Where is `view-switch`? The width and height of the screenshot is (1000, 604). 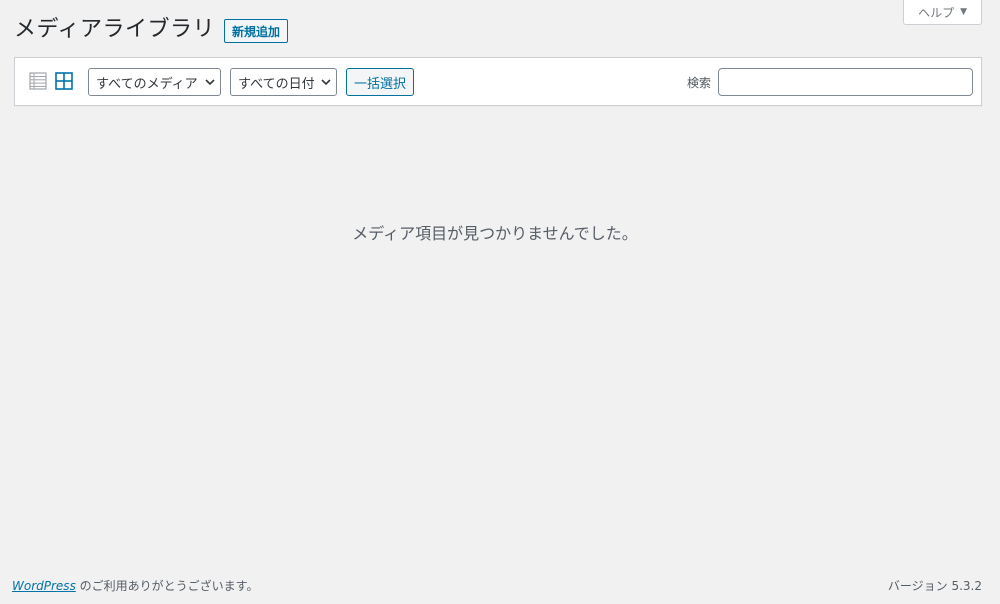 view-switch is located at coordinates (51, 81).